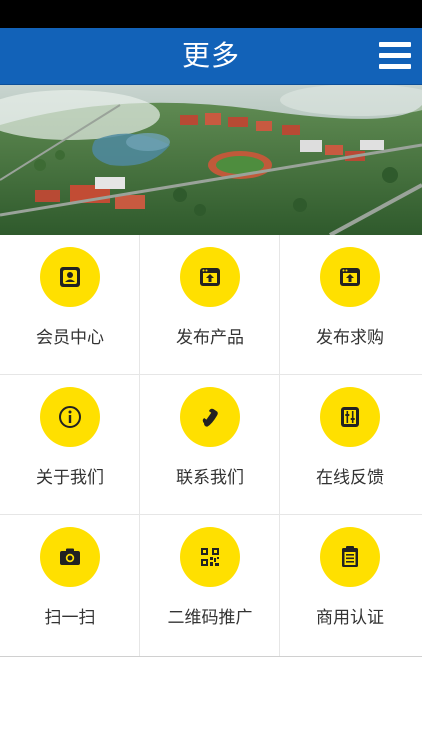 This screenshot has width=422, height=750. I want to click on feedback-icon, so click(350, 417).